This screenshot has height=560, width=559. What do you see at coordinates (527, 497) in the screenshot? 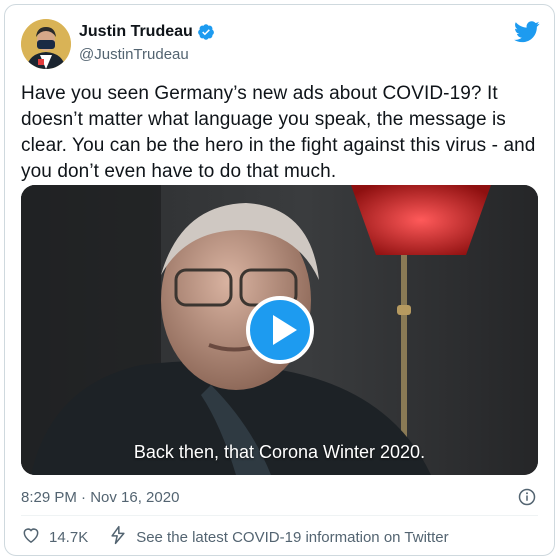
I see `info-icon` at bounding box center [527, 497].